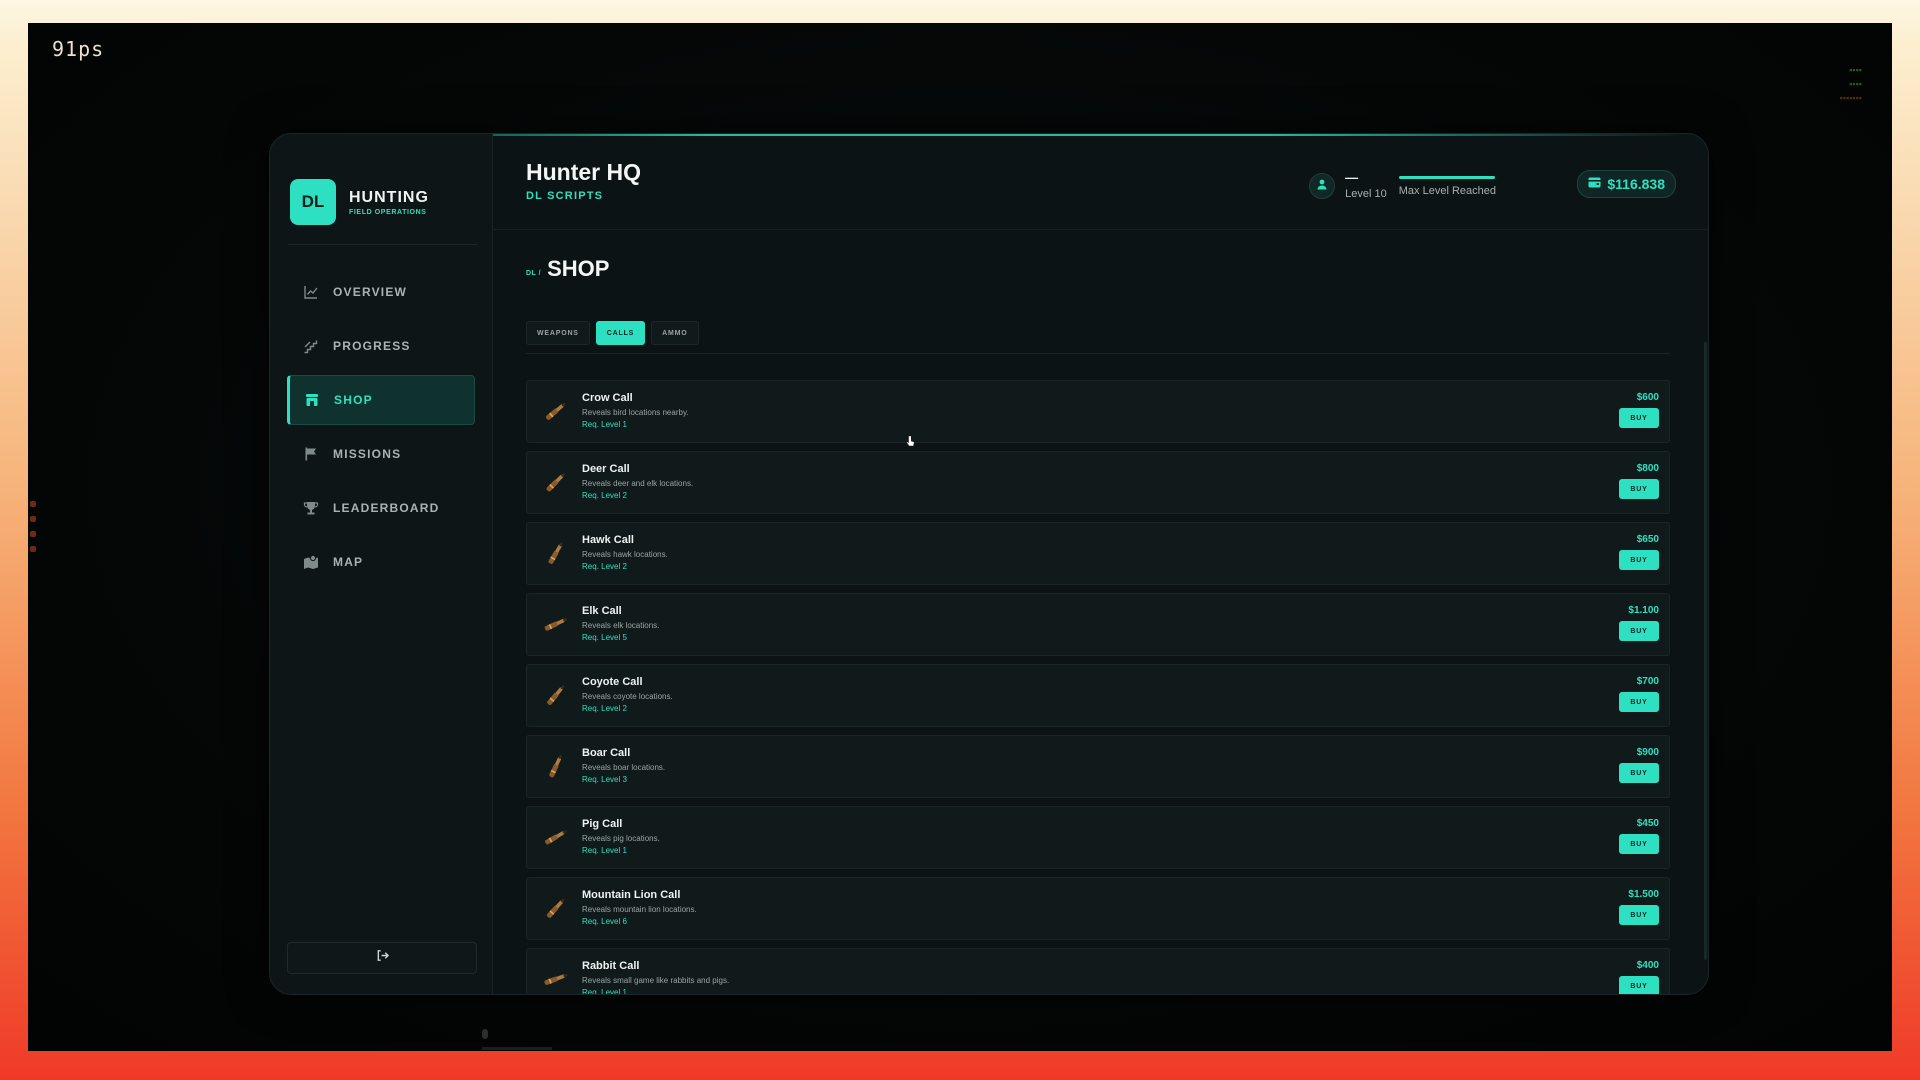 This screenshot has height=1080, width=1920. What do you see at coordinates (621, 625) in the screenshot?
I see `item-description: Reveals elk locations.` at bounding box center [621, 625].